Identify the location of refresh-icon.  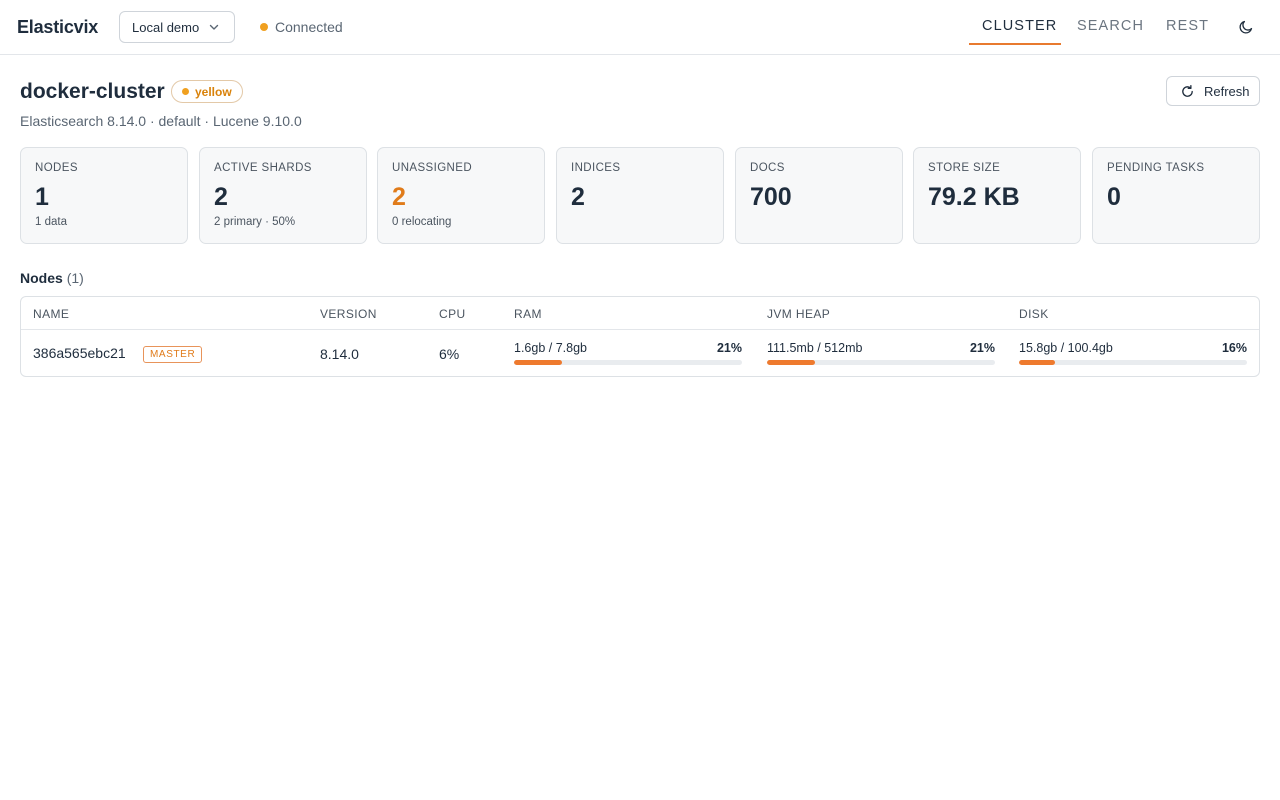
(1187, 90).